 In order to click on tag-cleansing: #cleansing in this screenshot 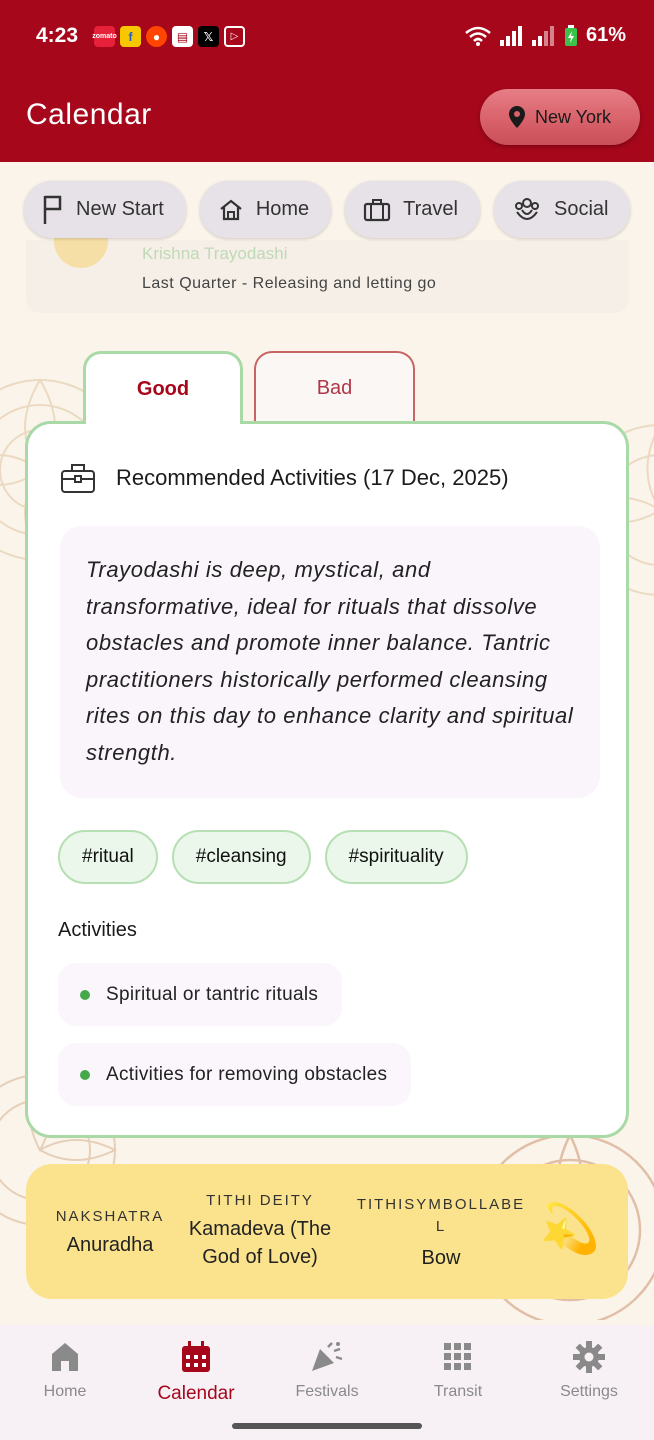, I will do `click(241, 857)`.